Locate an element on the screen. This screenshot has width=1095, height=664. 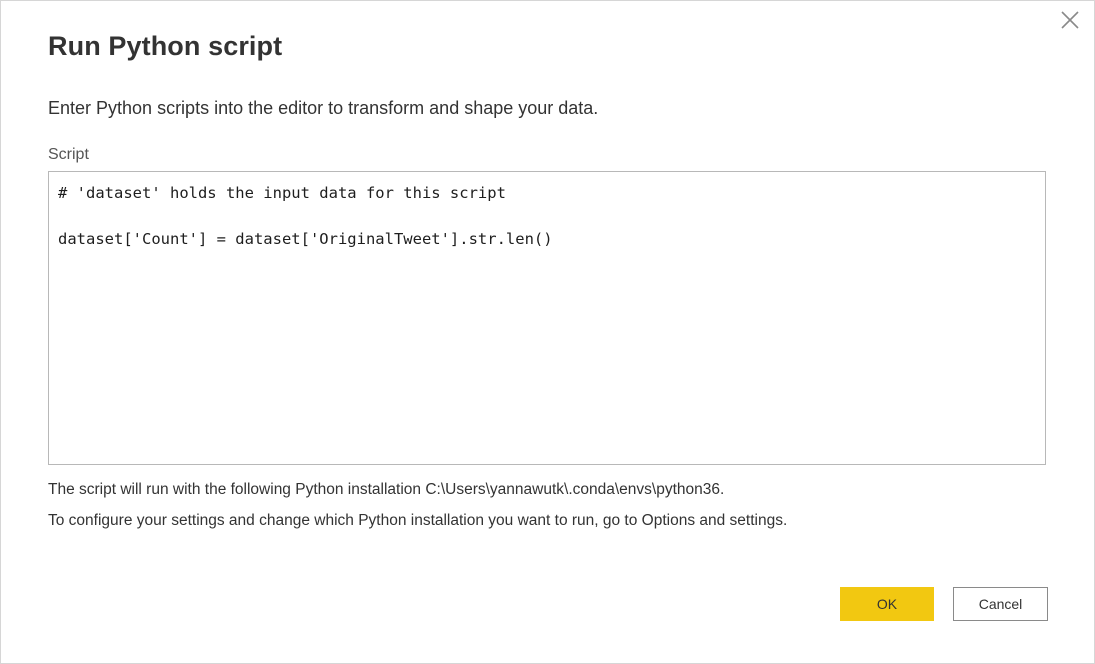
ok-button: OK is located at coordinates (887, 604).